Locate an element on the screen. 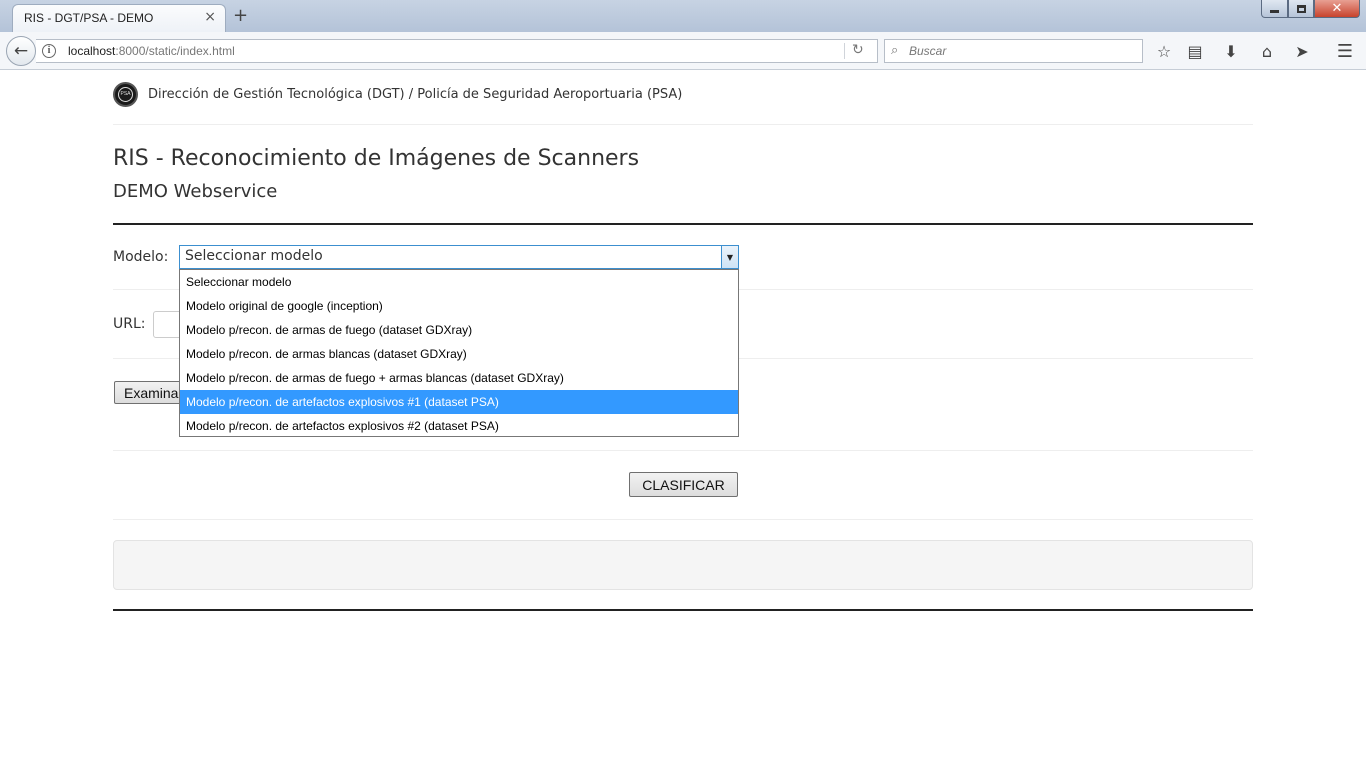 The width and height of the screenshot is (1366, 768). model-option: Modelo original de google (inception) is located at coordinates (459, 306).